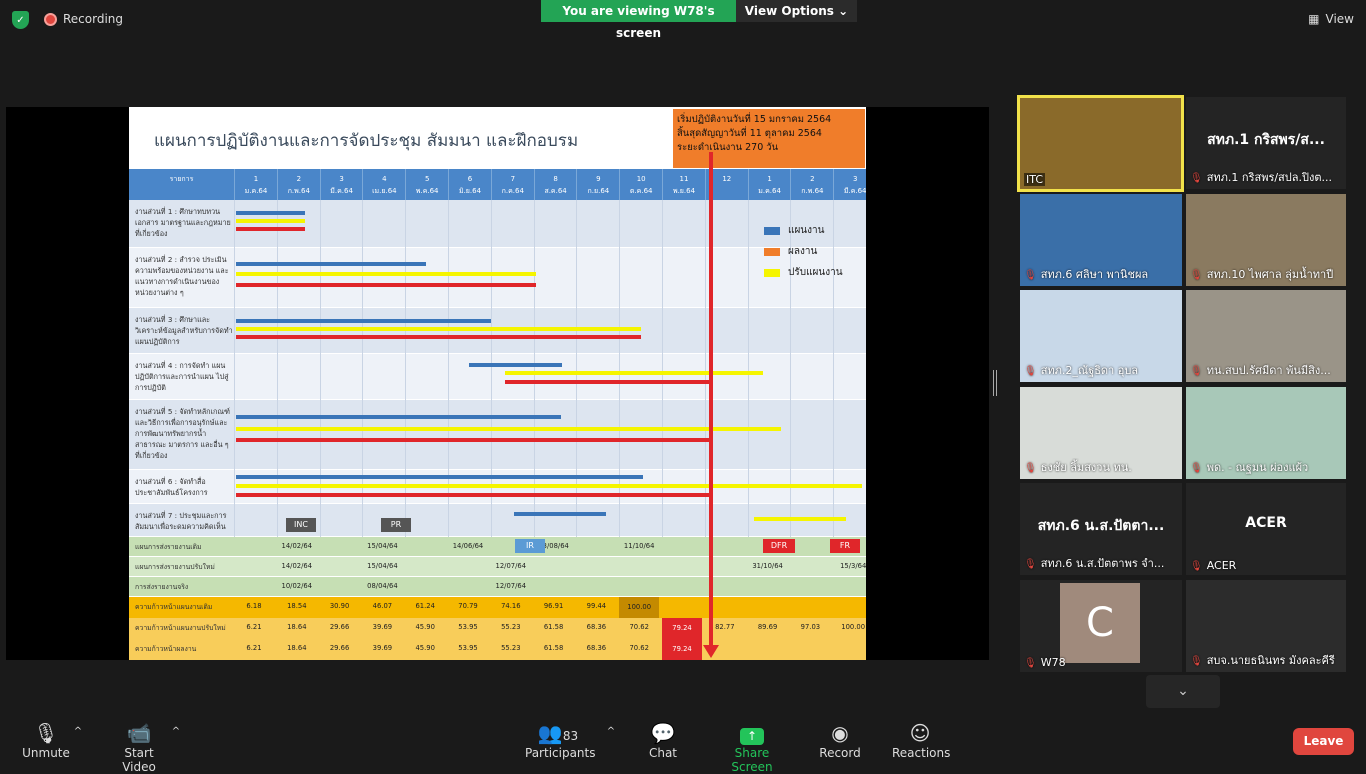  I want to click on month-number: 2, so click(812, 179).